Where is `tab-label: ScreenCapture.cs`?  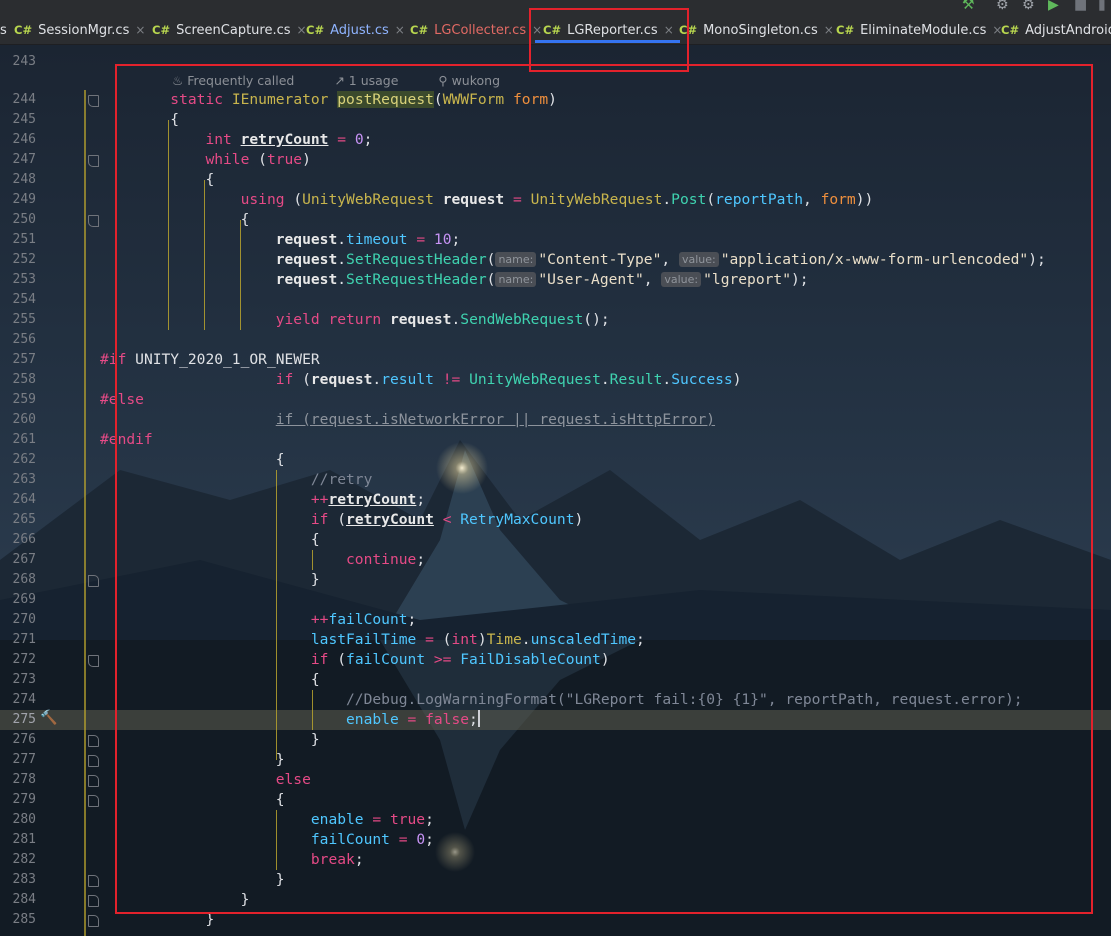 tab-label: ScreenCapture.cs is located at coordinates (233, 30).